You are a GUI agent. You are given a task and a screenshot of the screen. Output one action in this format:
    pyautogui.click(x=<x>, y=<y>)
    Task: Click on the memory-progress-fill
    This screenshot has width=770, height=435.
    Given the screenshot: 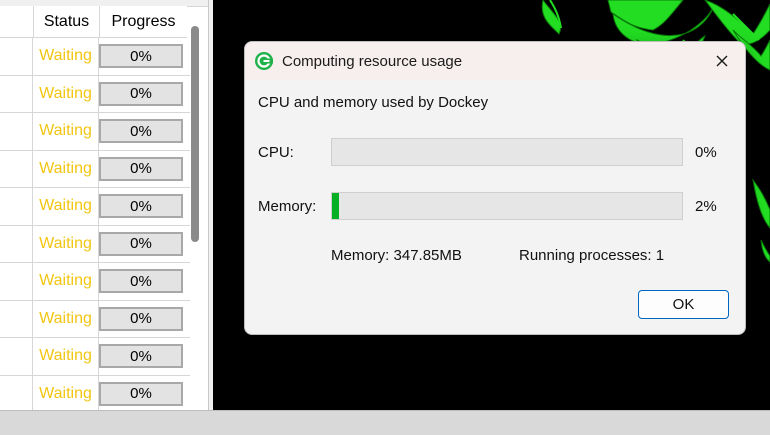 What is the action you would take?
    pyautogui.click(x=335, y=206)
    